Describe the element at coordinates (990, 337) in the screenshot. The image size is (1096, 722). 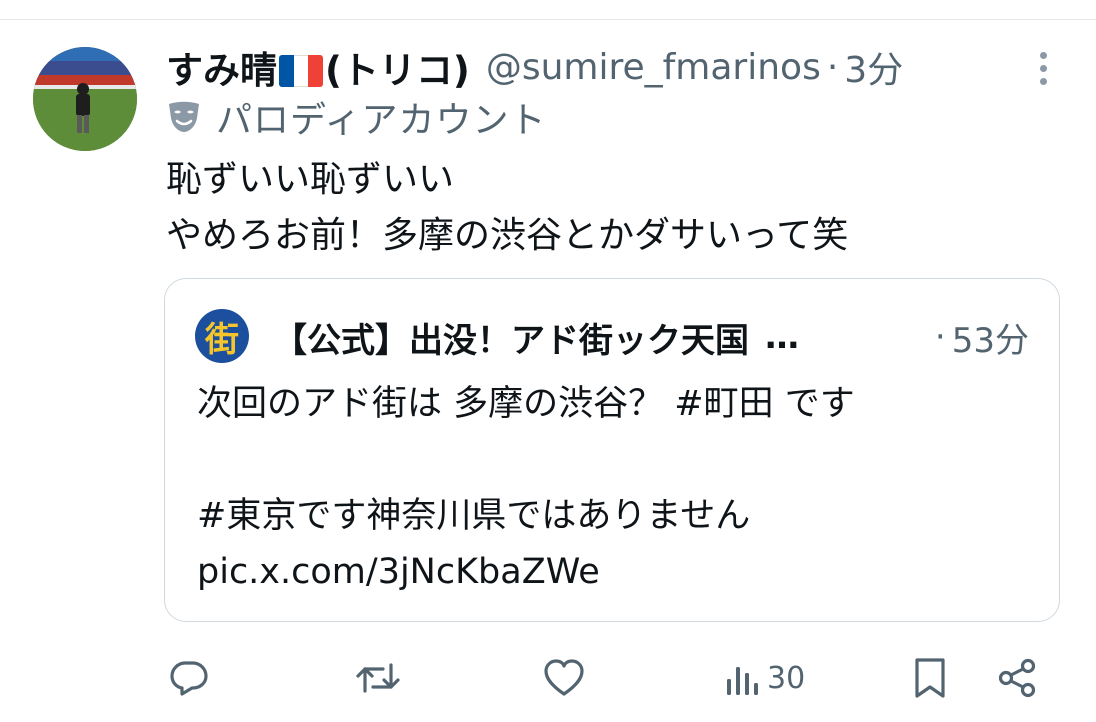
I see `quote-timestamp: 53分` at that location.